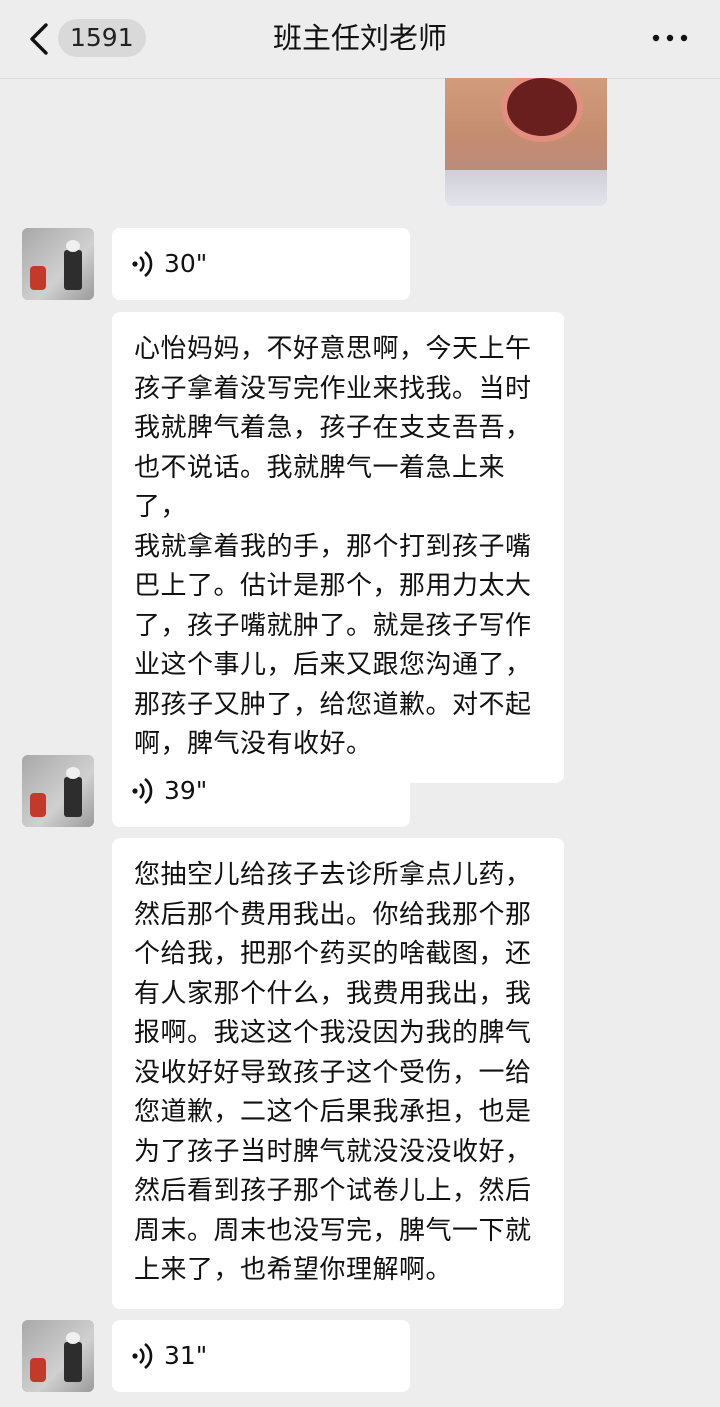 The width and height of the screenshot is (720, 1407). What do you see at coordinates (186, 263) in the screenshot?
I see `voice-duration: 30"` at bounding box center [186, 263].